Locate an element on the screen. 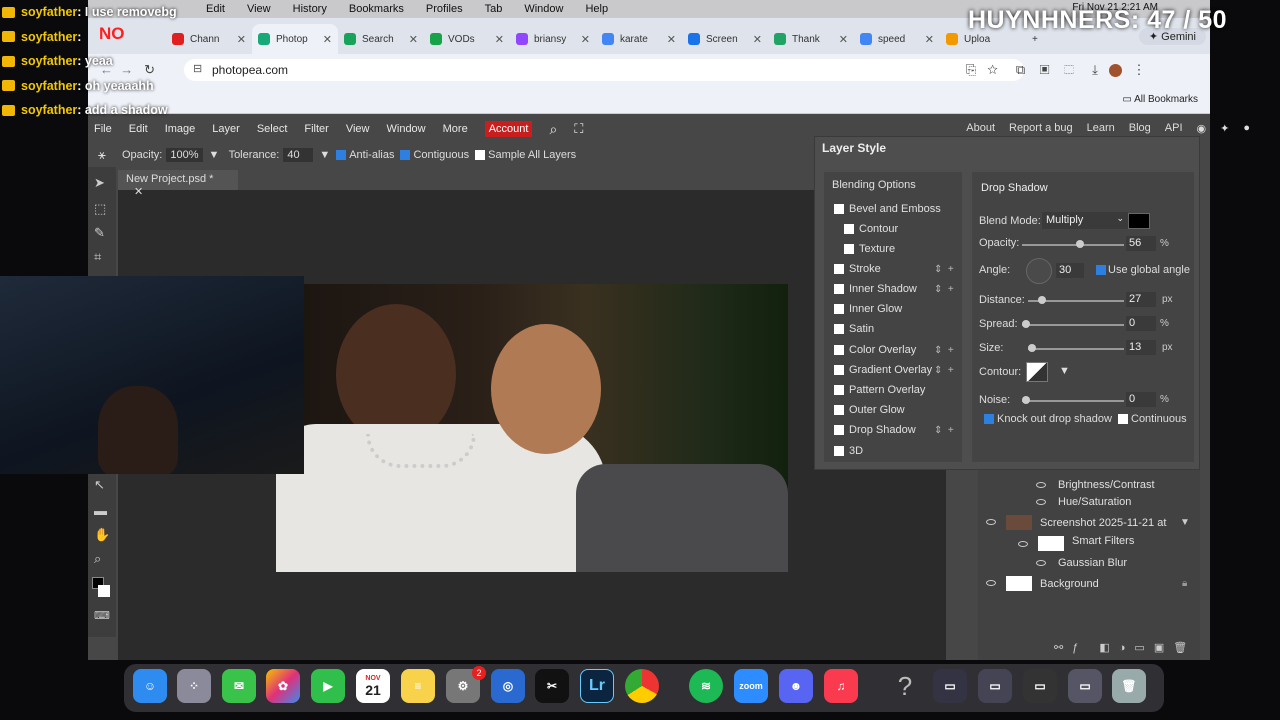 This screenshot has height=720, width=1280. style-drop-shadow: Drop Shadow is located at coordinates (875, 430).